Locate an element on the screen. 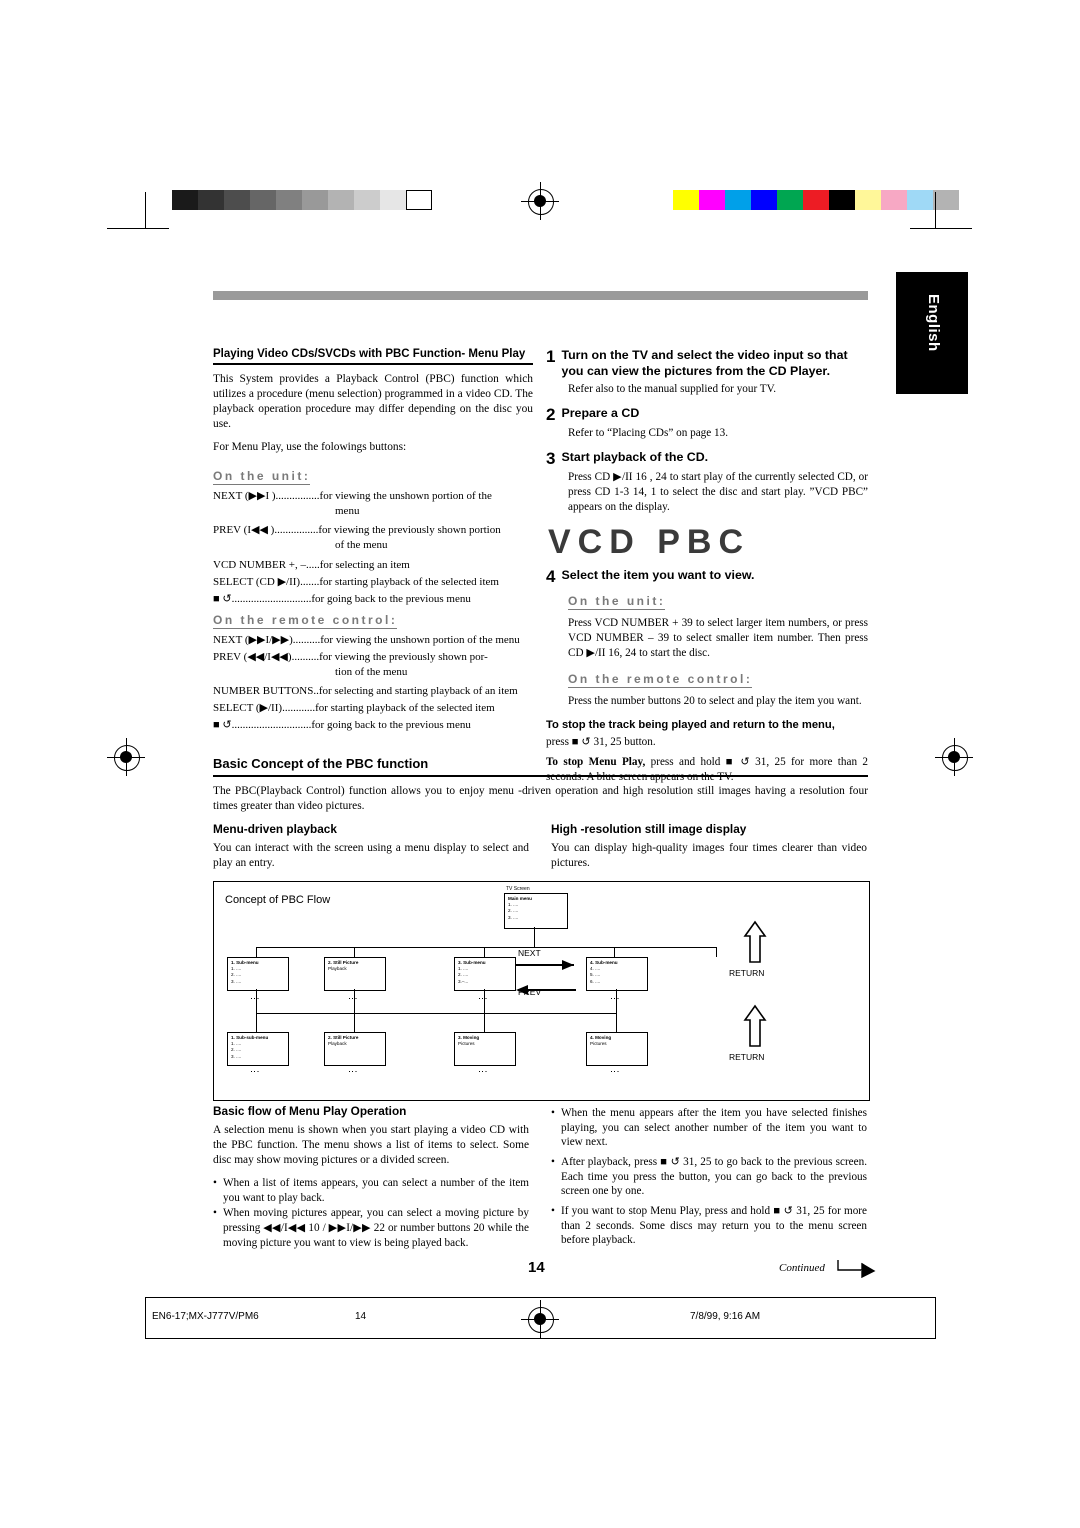 The image size is (1080, 1528). button-name: SELECT (CD ▶/II) is located at coordinates (257, 581).